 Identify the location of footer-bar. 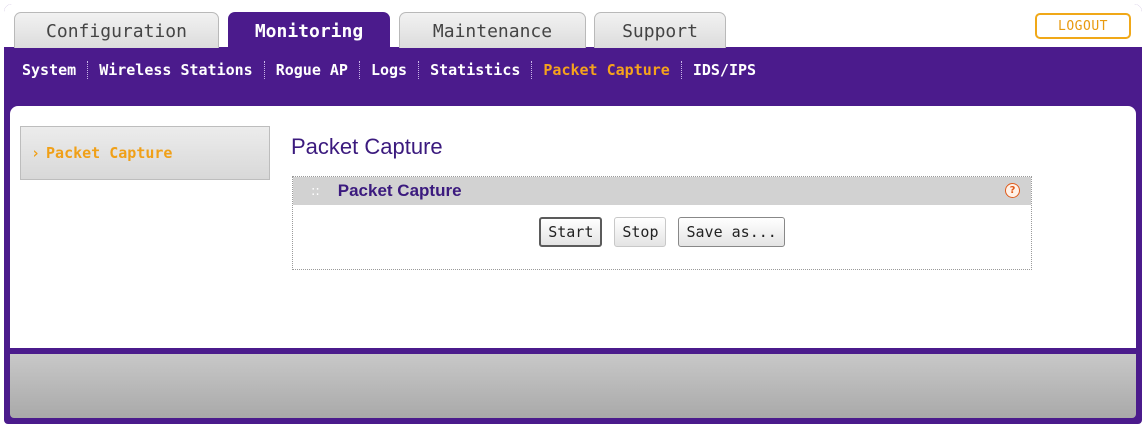
(573, 386).